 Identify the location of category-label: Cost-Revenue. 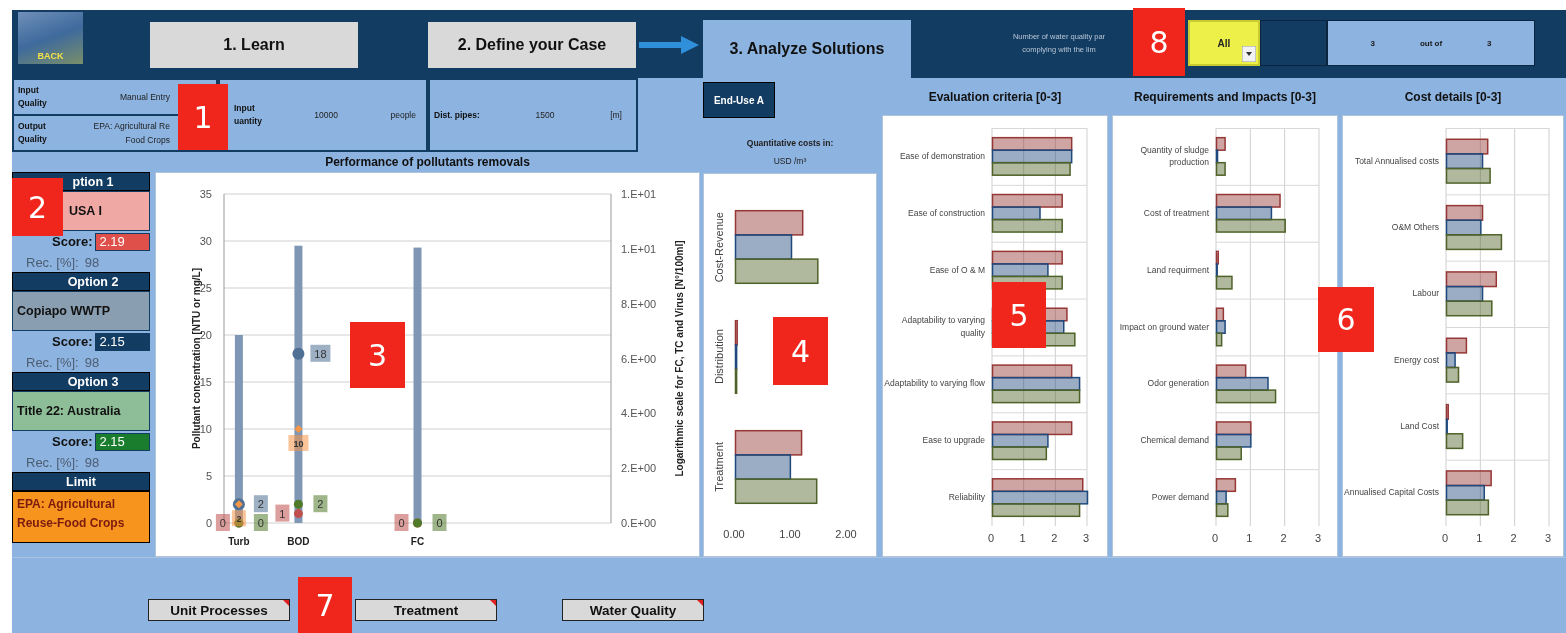
(718, 247).